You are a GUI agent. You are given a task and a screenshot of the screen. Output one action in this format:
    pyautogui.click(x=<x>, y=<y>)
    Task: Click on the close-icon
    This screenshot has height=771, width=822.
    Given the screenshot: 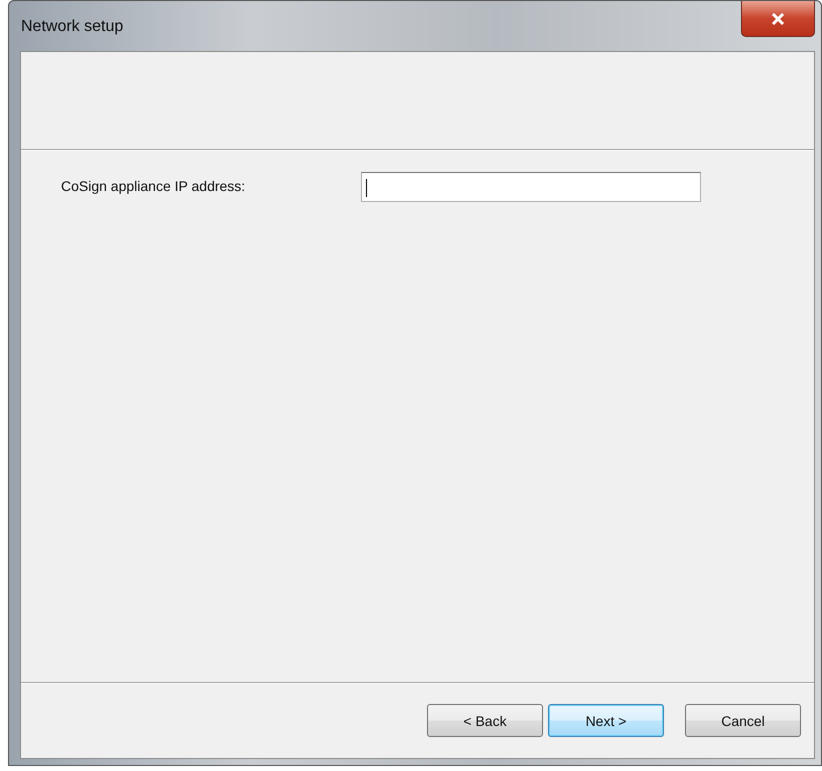 What is the action you would take?
    pyautogui.click(x=778, y=18)
    